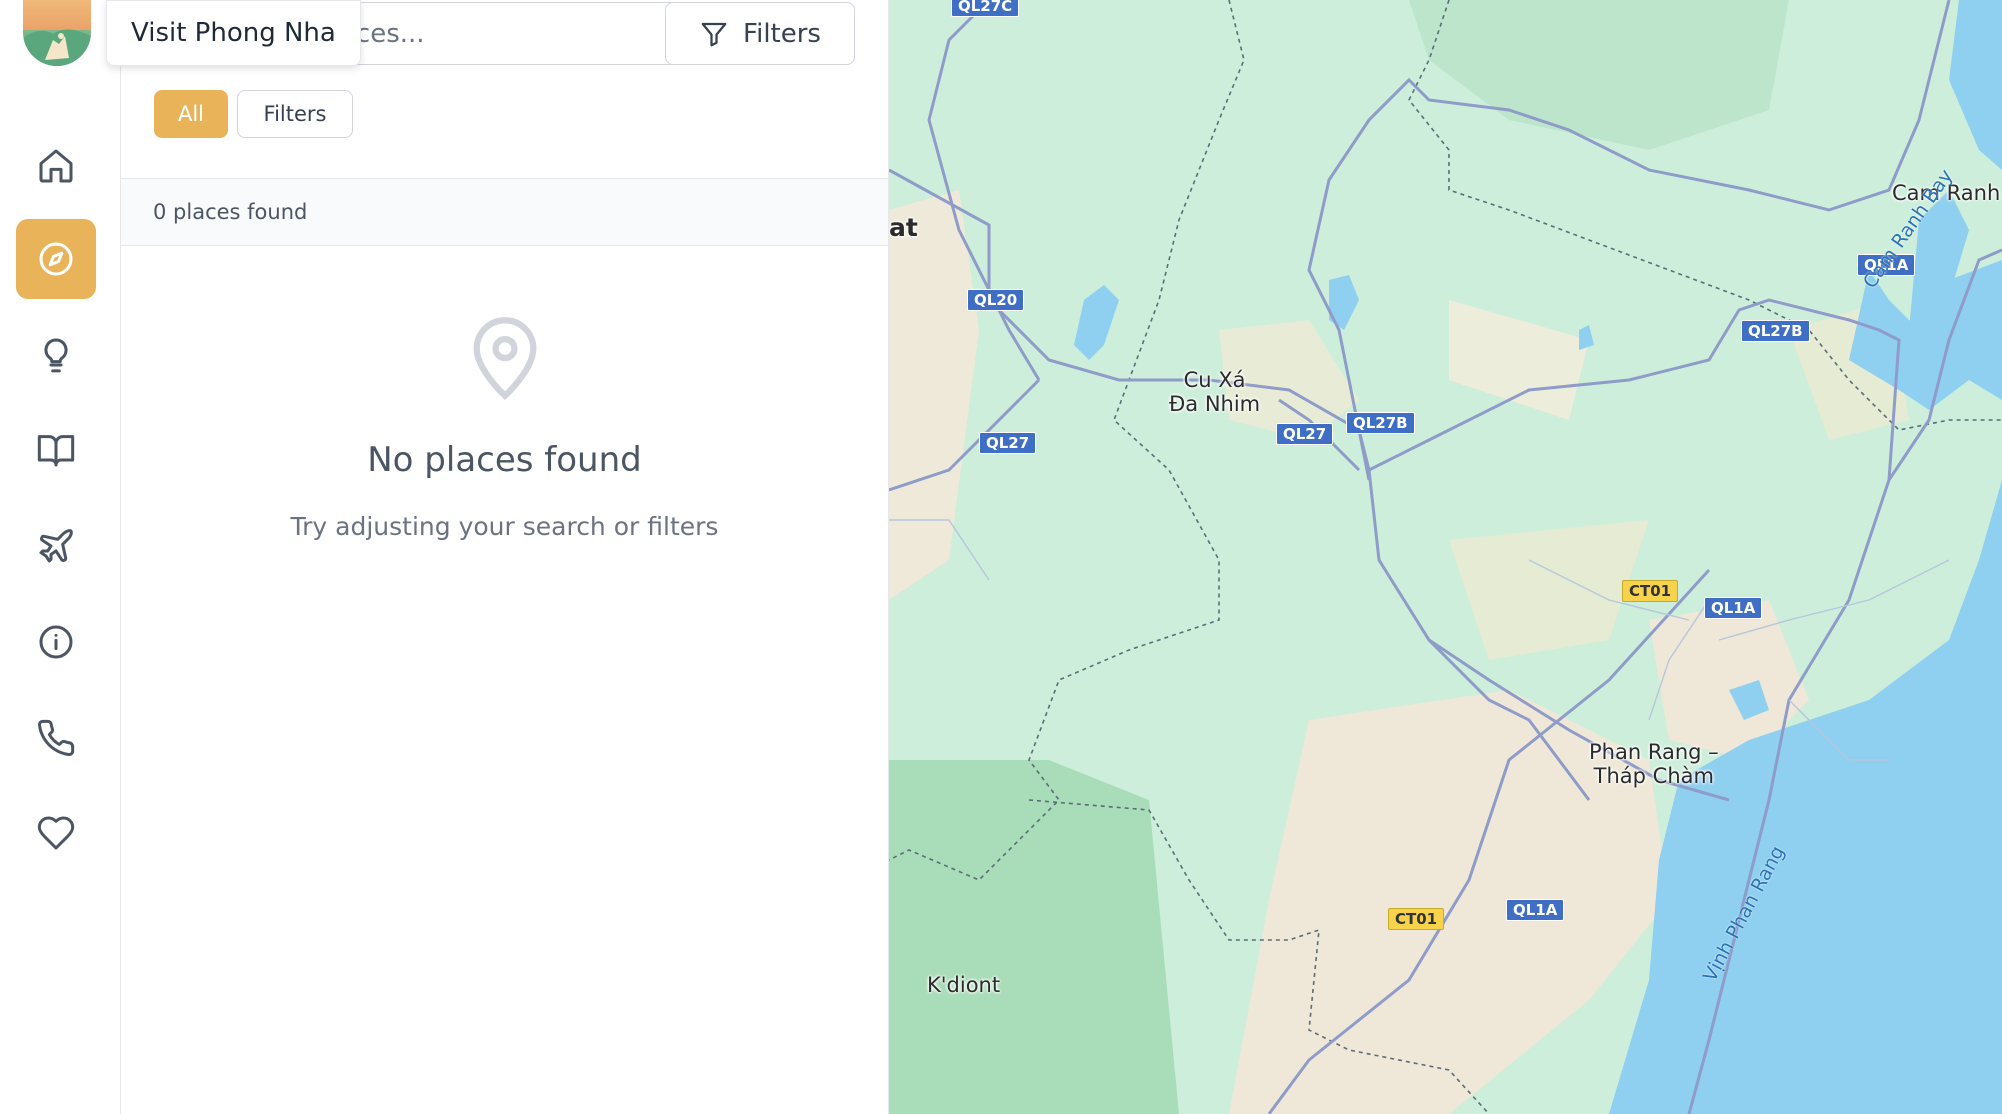 This screenshot has height=1114, width=2002. I want to click on nav-contact, so click(56, 738).